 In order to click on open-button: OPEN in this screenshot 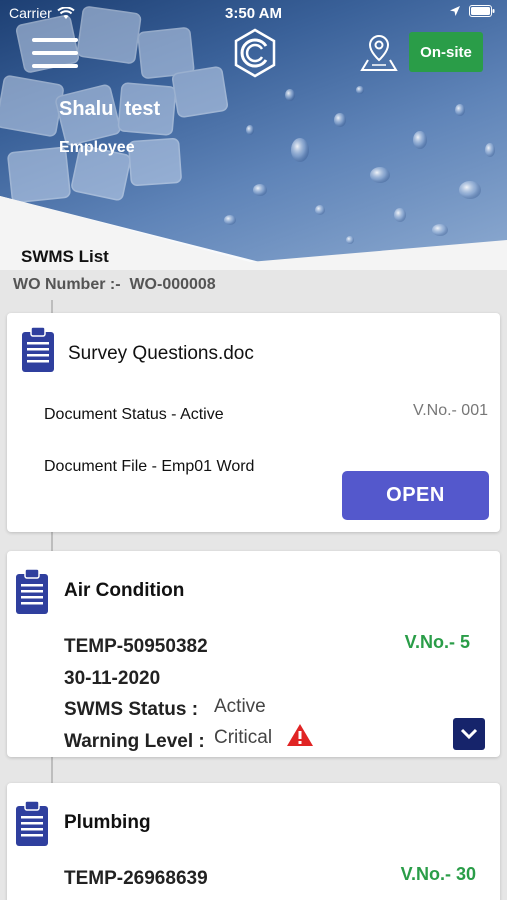, I will do `click(415, 495)`.